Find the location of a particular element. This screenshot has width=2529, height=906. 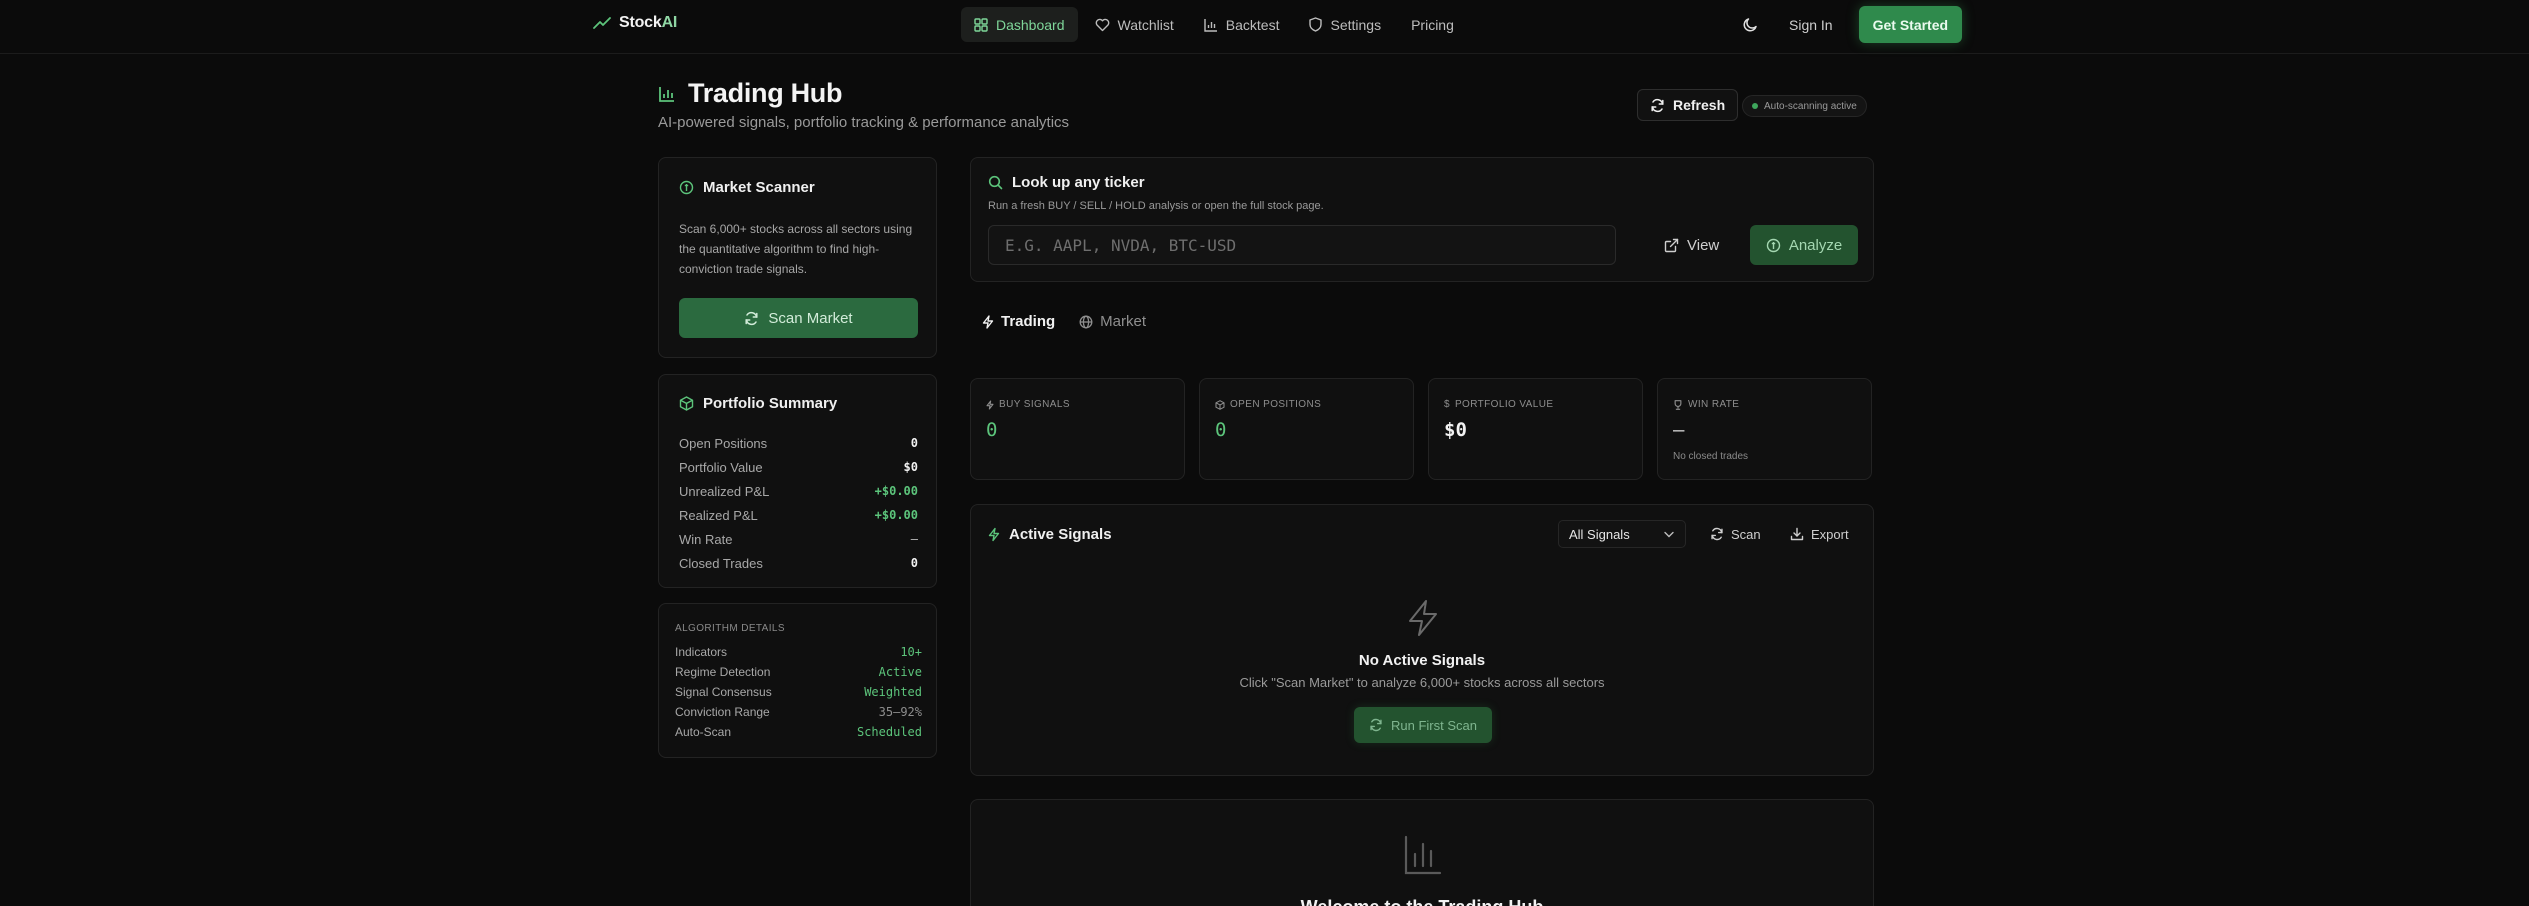

summary-row-realized-pnl: Realized P&L +$0.00 is located at coordinates (798, 515).